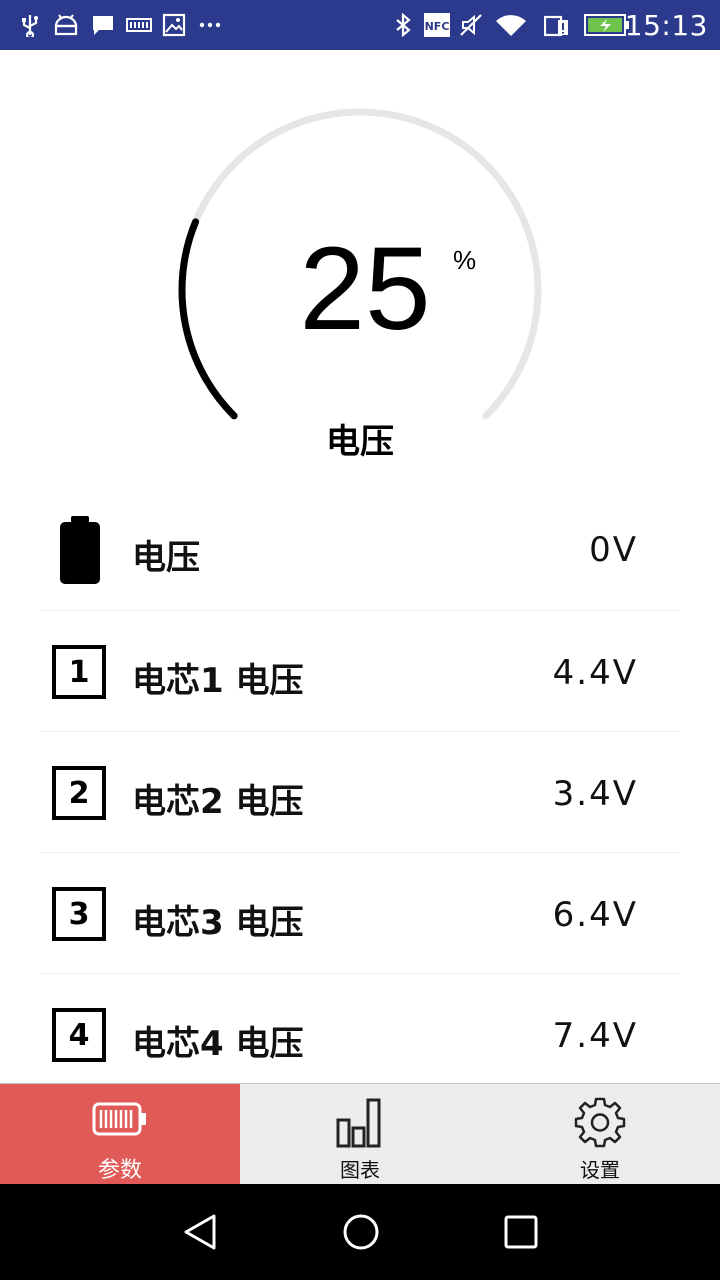 This screenshot has height=1280, width=720. I want to click on row-value: 4.4V, so click(595, 673).